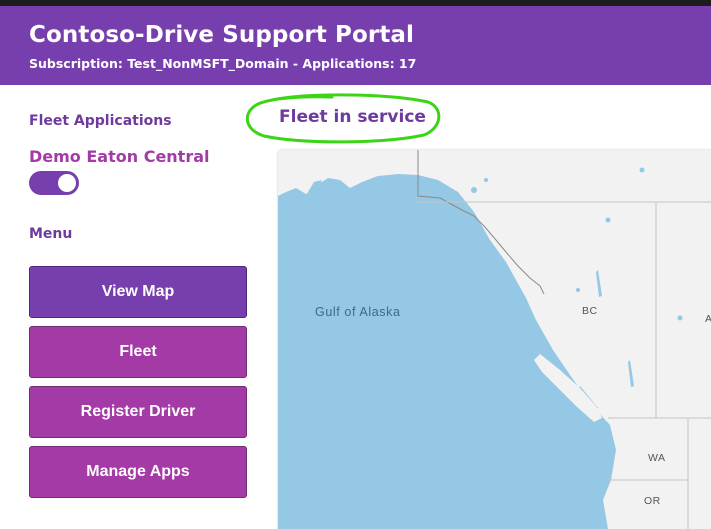  What do you see at coordinates (138, 412) in the screenshot?
I see `register-driver-button: Register Driver` at bounding box center [138, 412].